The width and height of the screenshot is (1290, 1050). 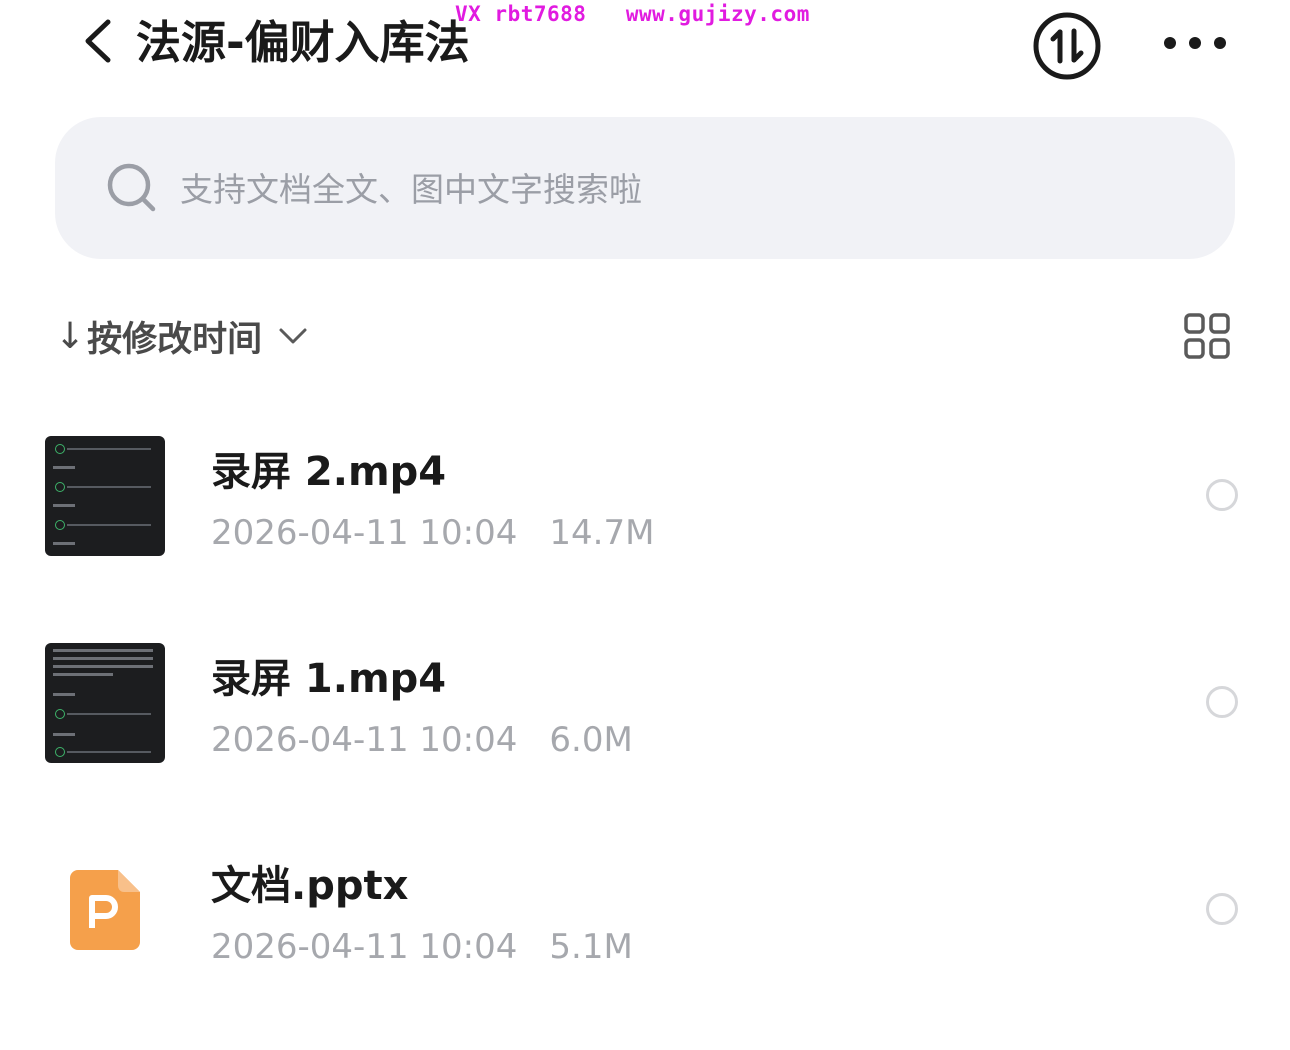 I want to click on file-meta: 2026-04-11 10:04 6.0M, so click(x=422, y=740).